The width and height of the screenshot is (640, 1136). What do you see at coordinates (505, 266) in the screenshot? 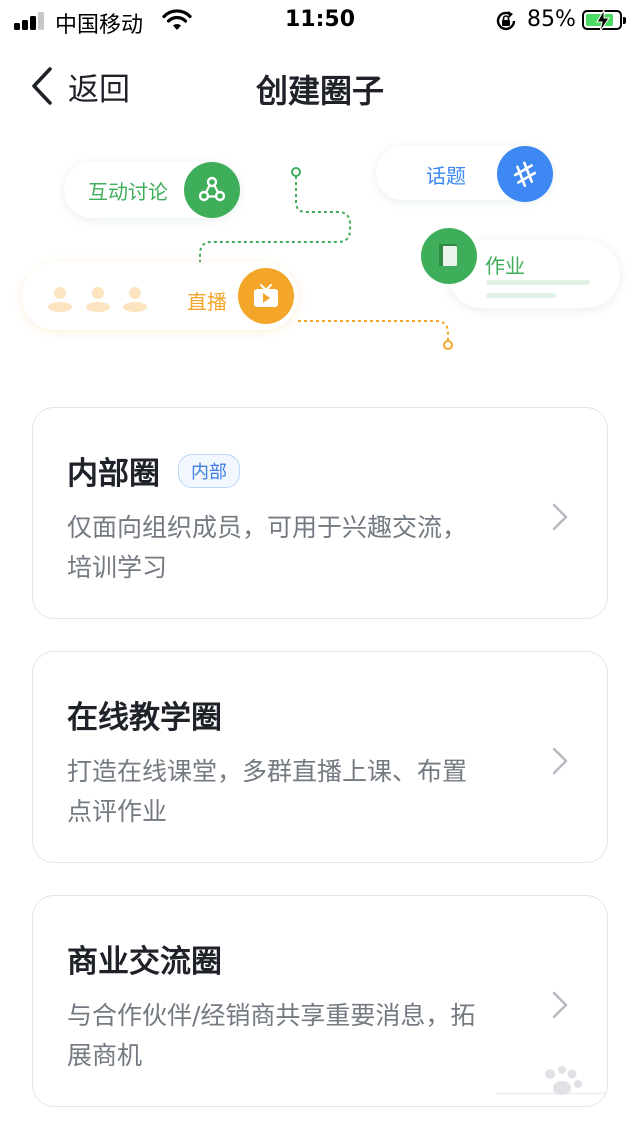
I see `homework-label: 作业` at bounding box center [505, 266].